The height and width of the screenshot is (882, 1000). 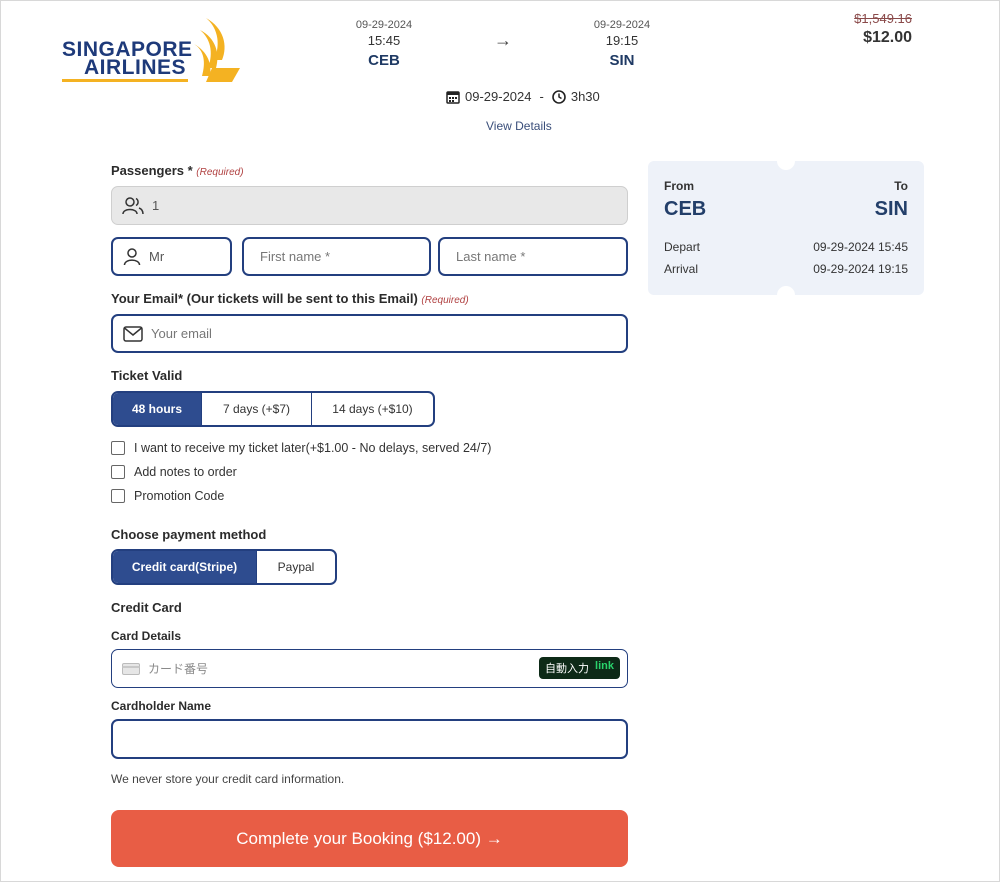 What do you see at coordinates (369, 739) in the screenshot?
I see `cardholder-name-input` at bounding box center [369, 739].